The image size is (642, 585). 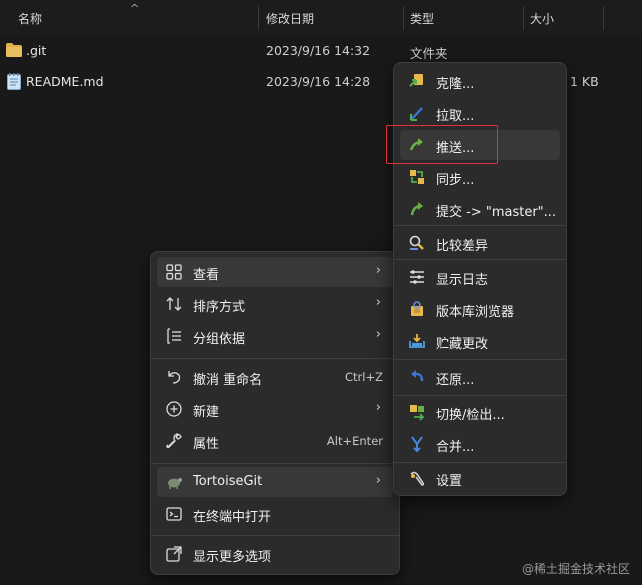 What do you see at coordinates (584, 81) in the screenshot?
I see `file-size: 1 KB` at bounding box center [584, 81].